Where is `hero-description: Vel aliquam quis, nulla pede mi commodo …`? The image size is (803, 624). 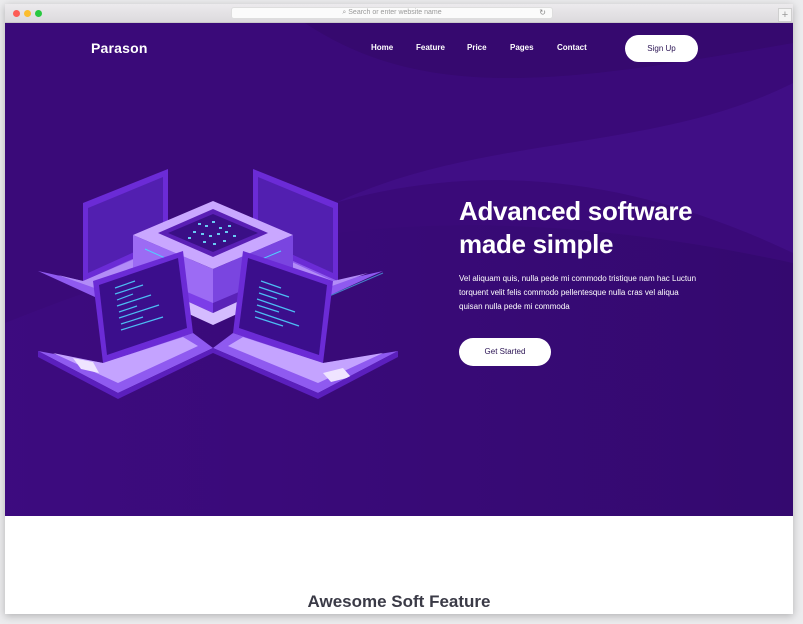
hero-description: Vel aliquam quis, nulla pede mi commodo … is located at coordinates (578, 292).